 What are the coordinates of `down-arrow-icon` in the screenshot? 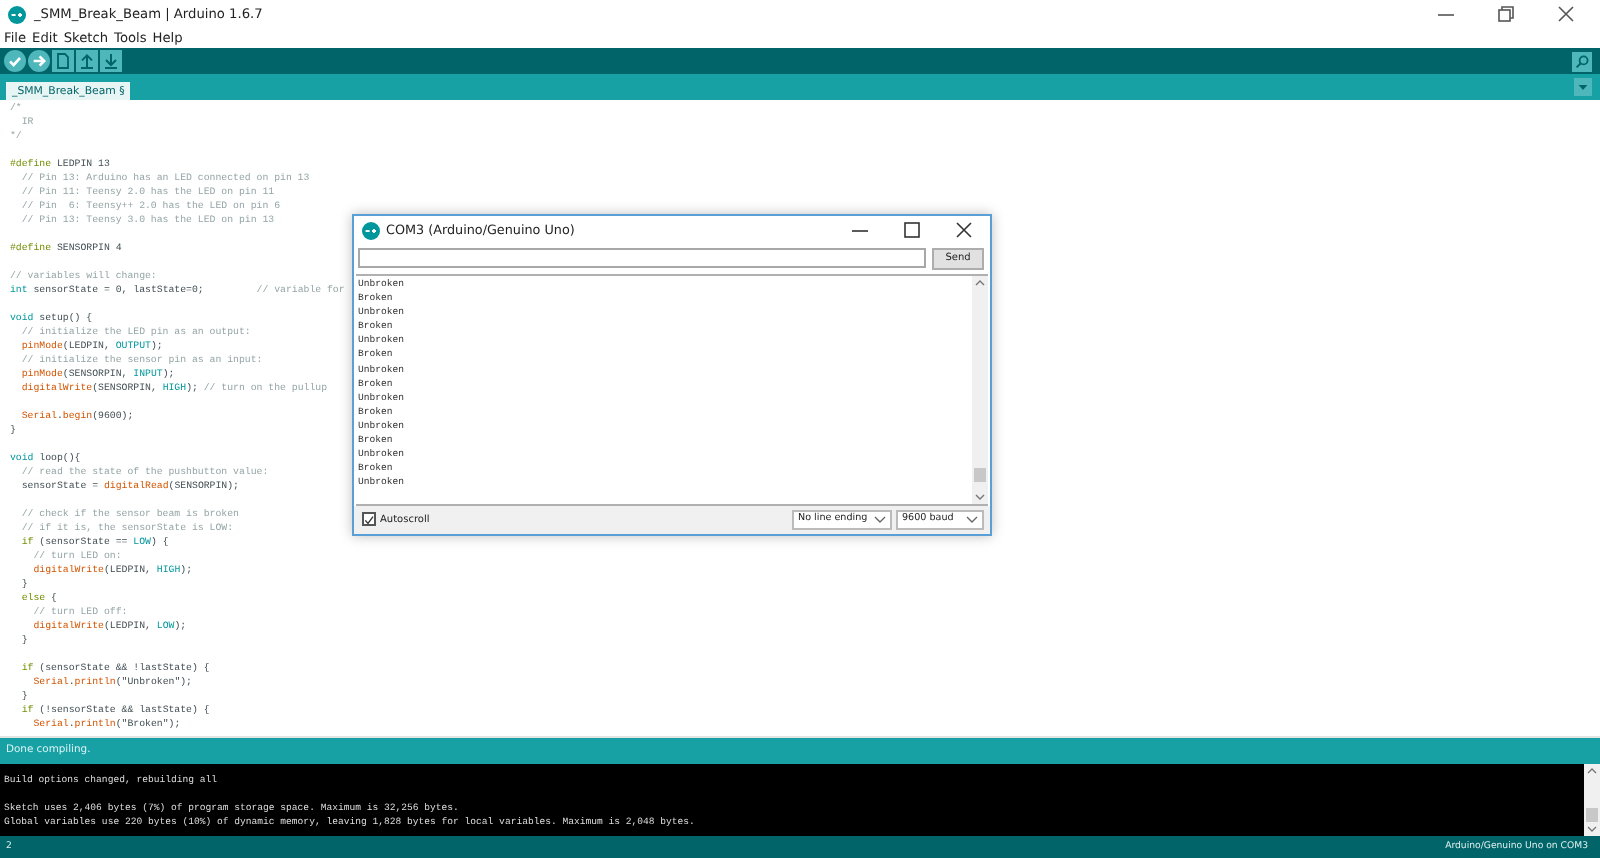 It's located at (111, 61).